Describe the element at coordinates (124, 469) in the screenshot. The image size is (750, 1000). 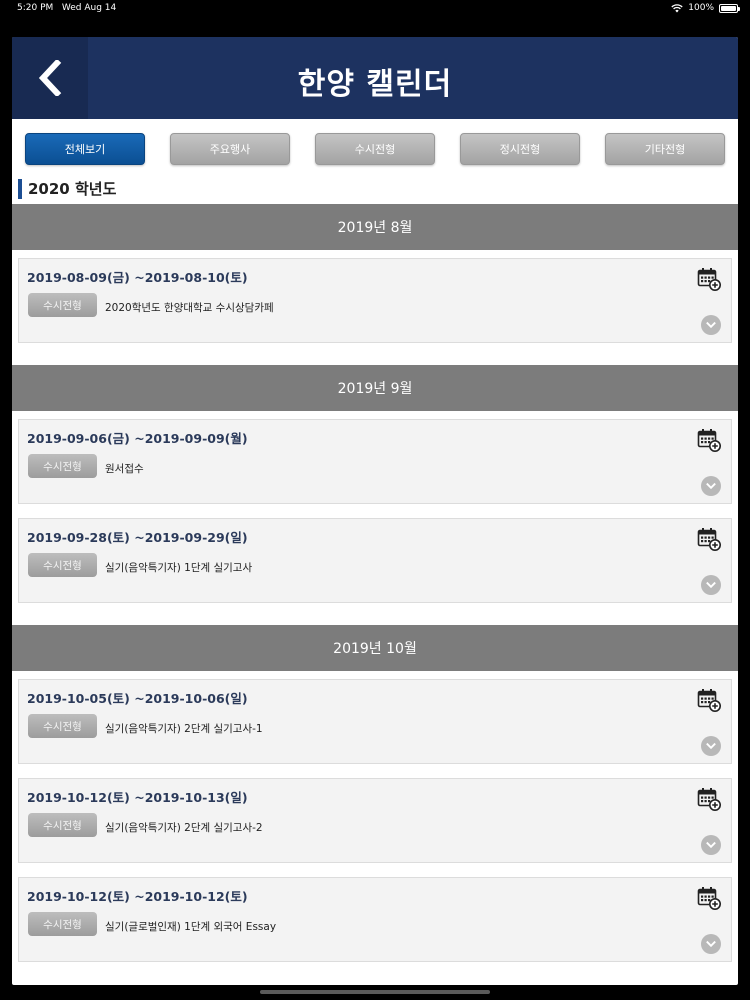
I see `event-title: 원서접수` at that location.